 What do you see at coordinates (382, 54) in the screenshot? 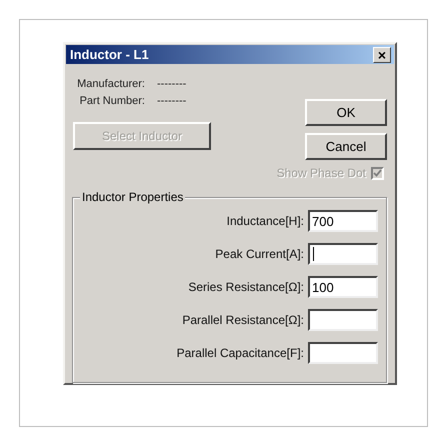
I see `close-button: ×` at bounding box center [382, 54].